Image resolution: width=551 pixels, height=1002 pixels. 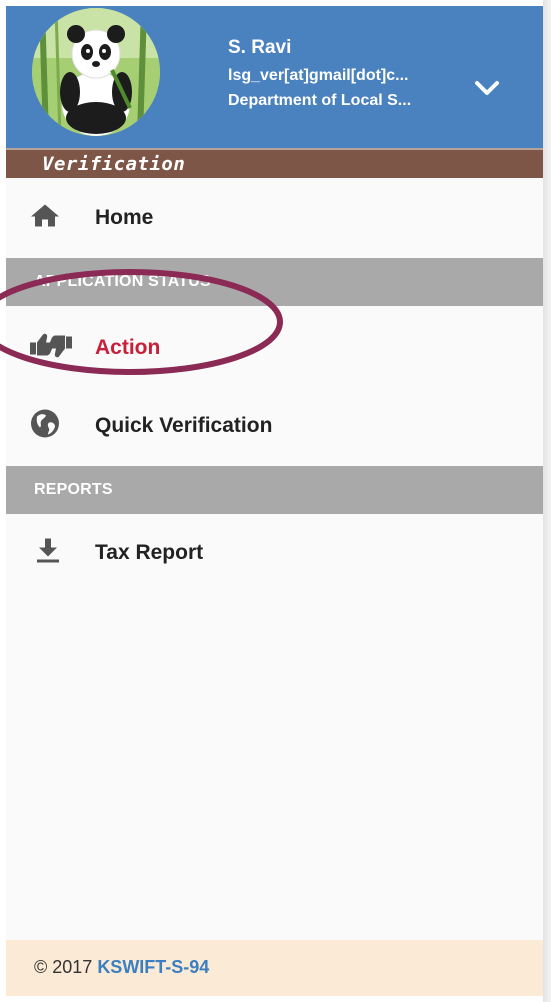 What do you see at coordinates (184, 425) in the screenshot?
I see `sidebar-item-label: Quick Verification` at bounding box center [184, 425].